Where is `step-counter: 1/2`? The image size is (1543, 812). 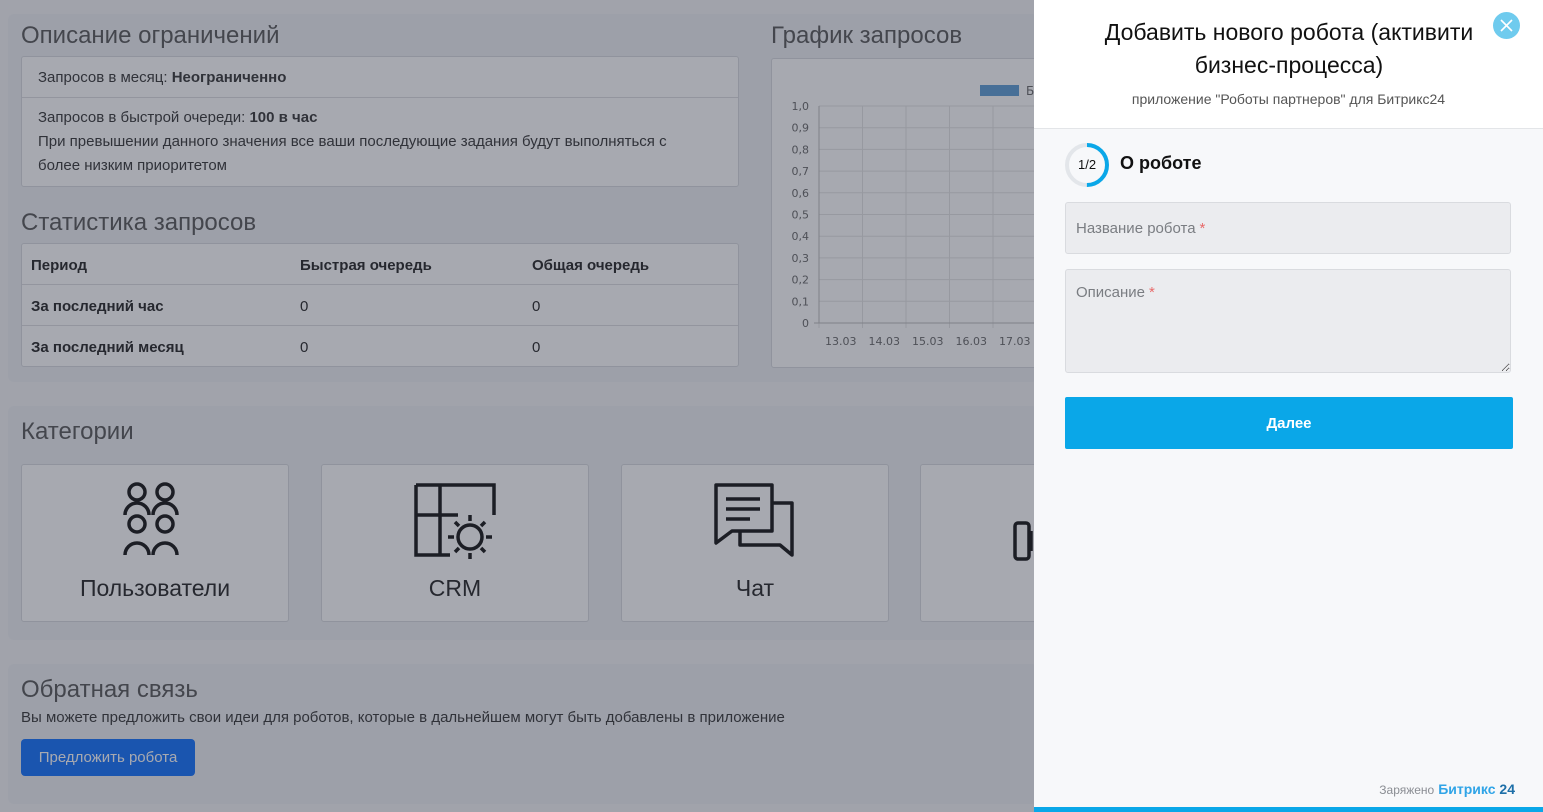
step-counter: 1/2 is located at coordinates (1087, 165).